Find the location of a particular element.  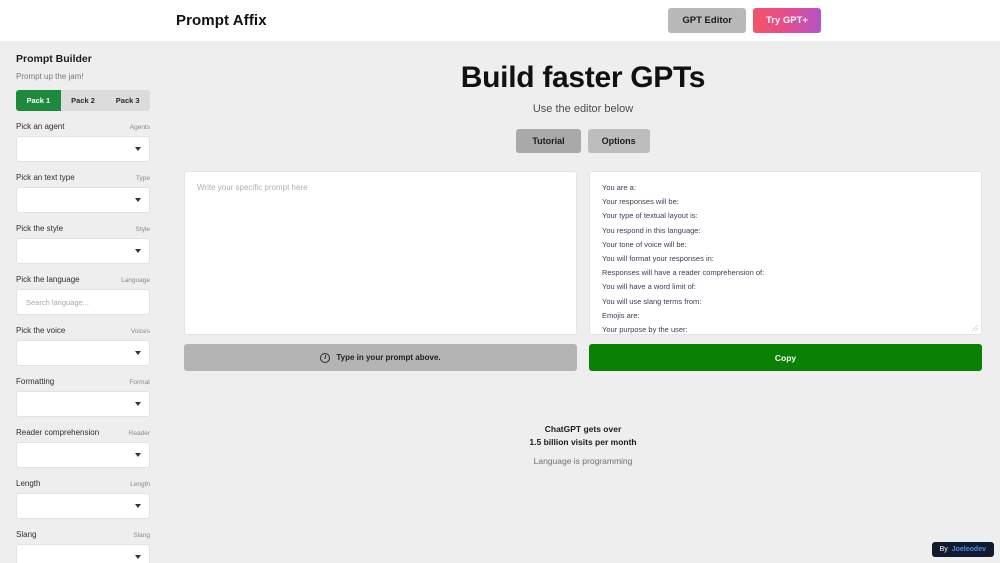

field-agent: Pick an agent Agents is located at coordinates (83, 142).